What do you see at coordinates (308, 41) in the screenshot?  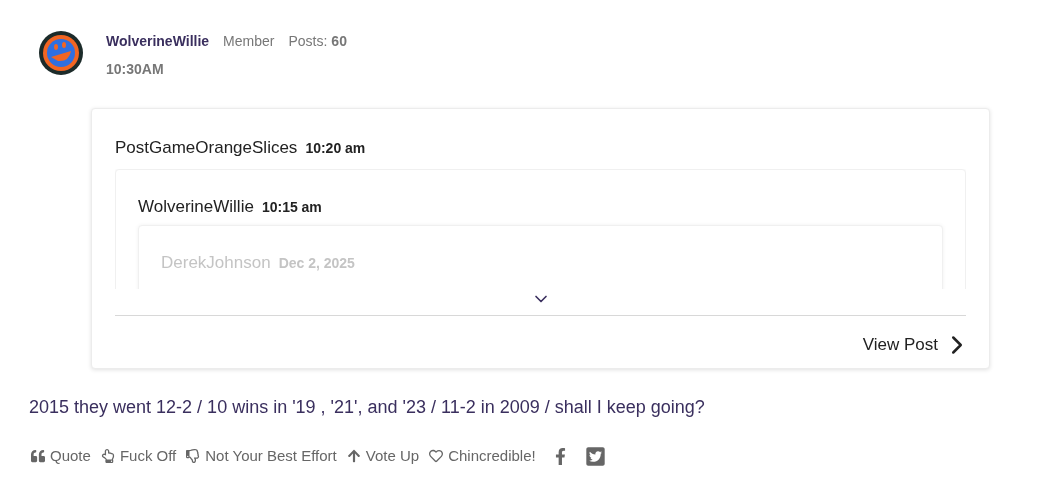 I see `posts-label: Posts:` at bounding box center [308, 41].